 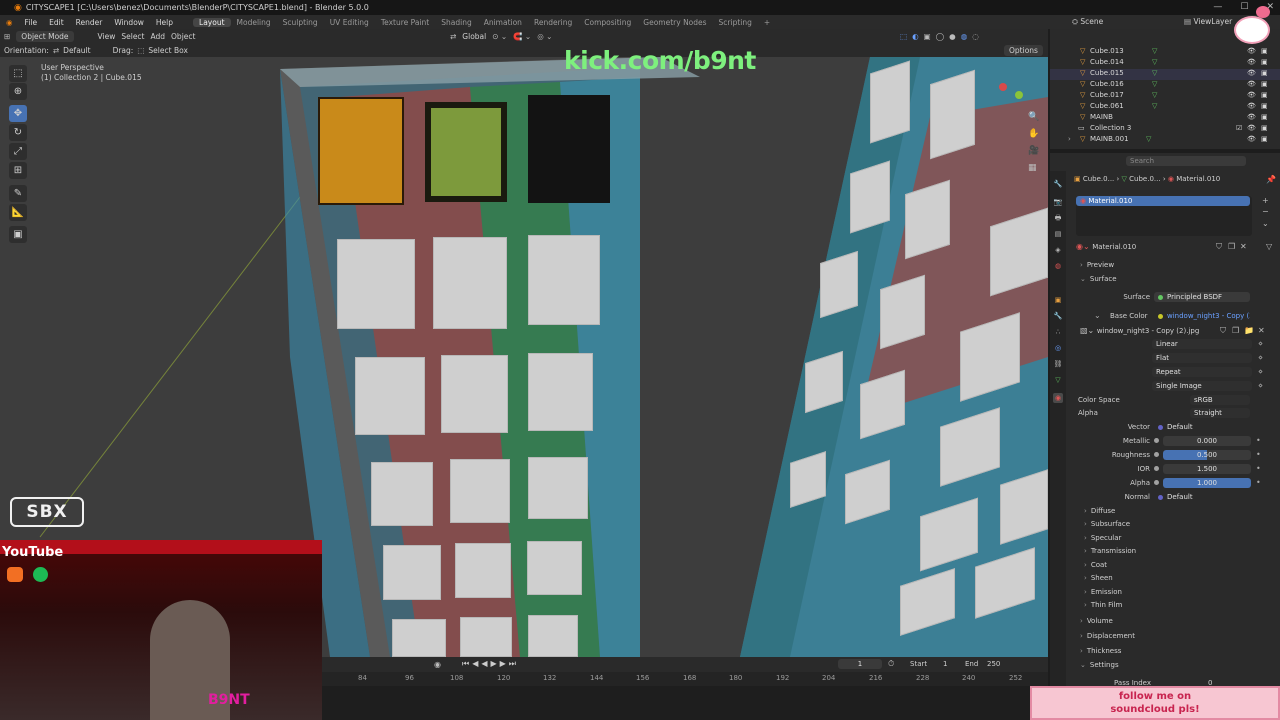 I want to click on gizmo-toggle-icon: ⬚, so click(x=903, y=36).